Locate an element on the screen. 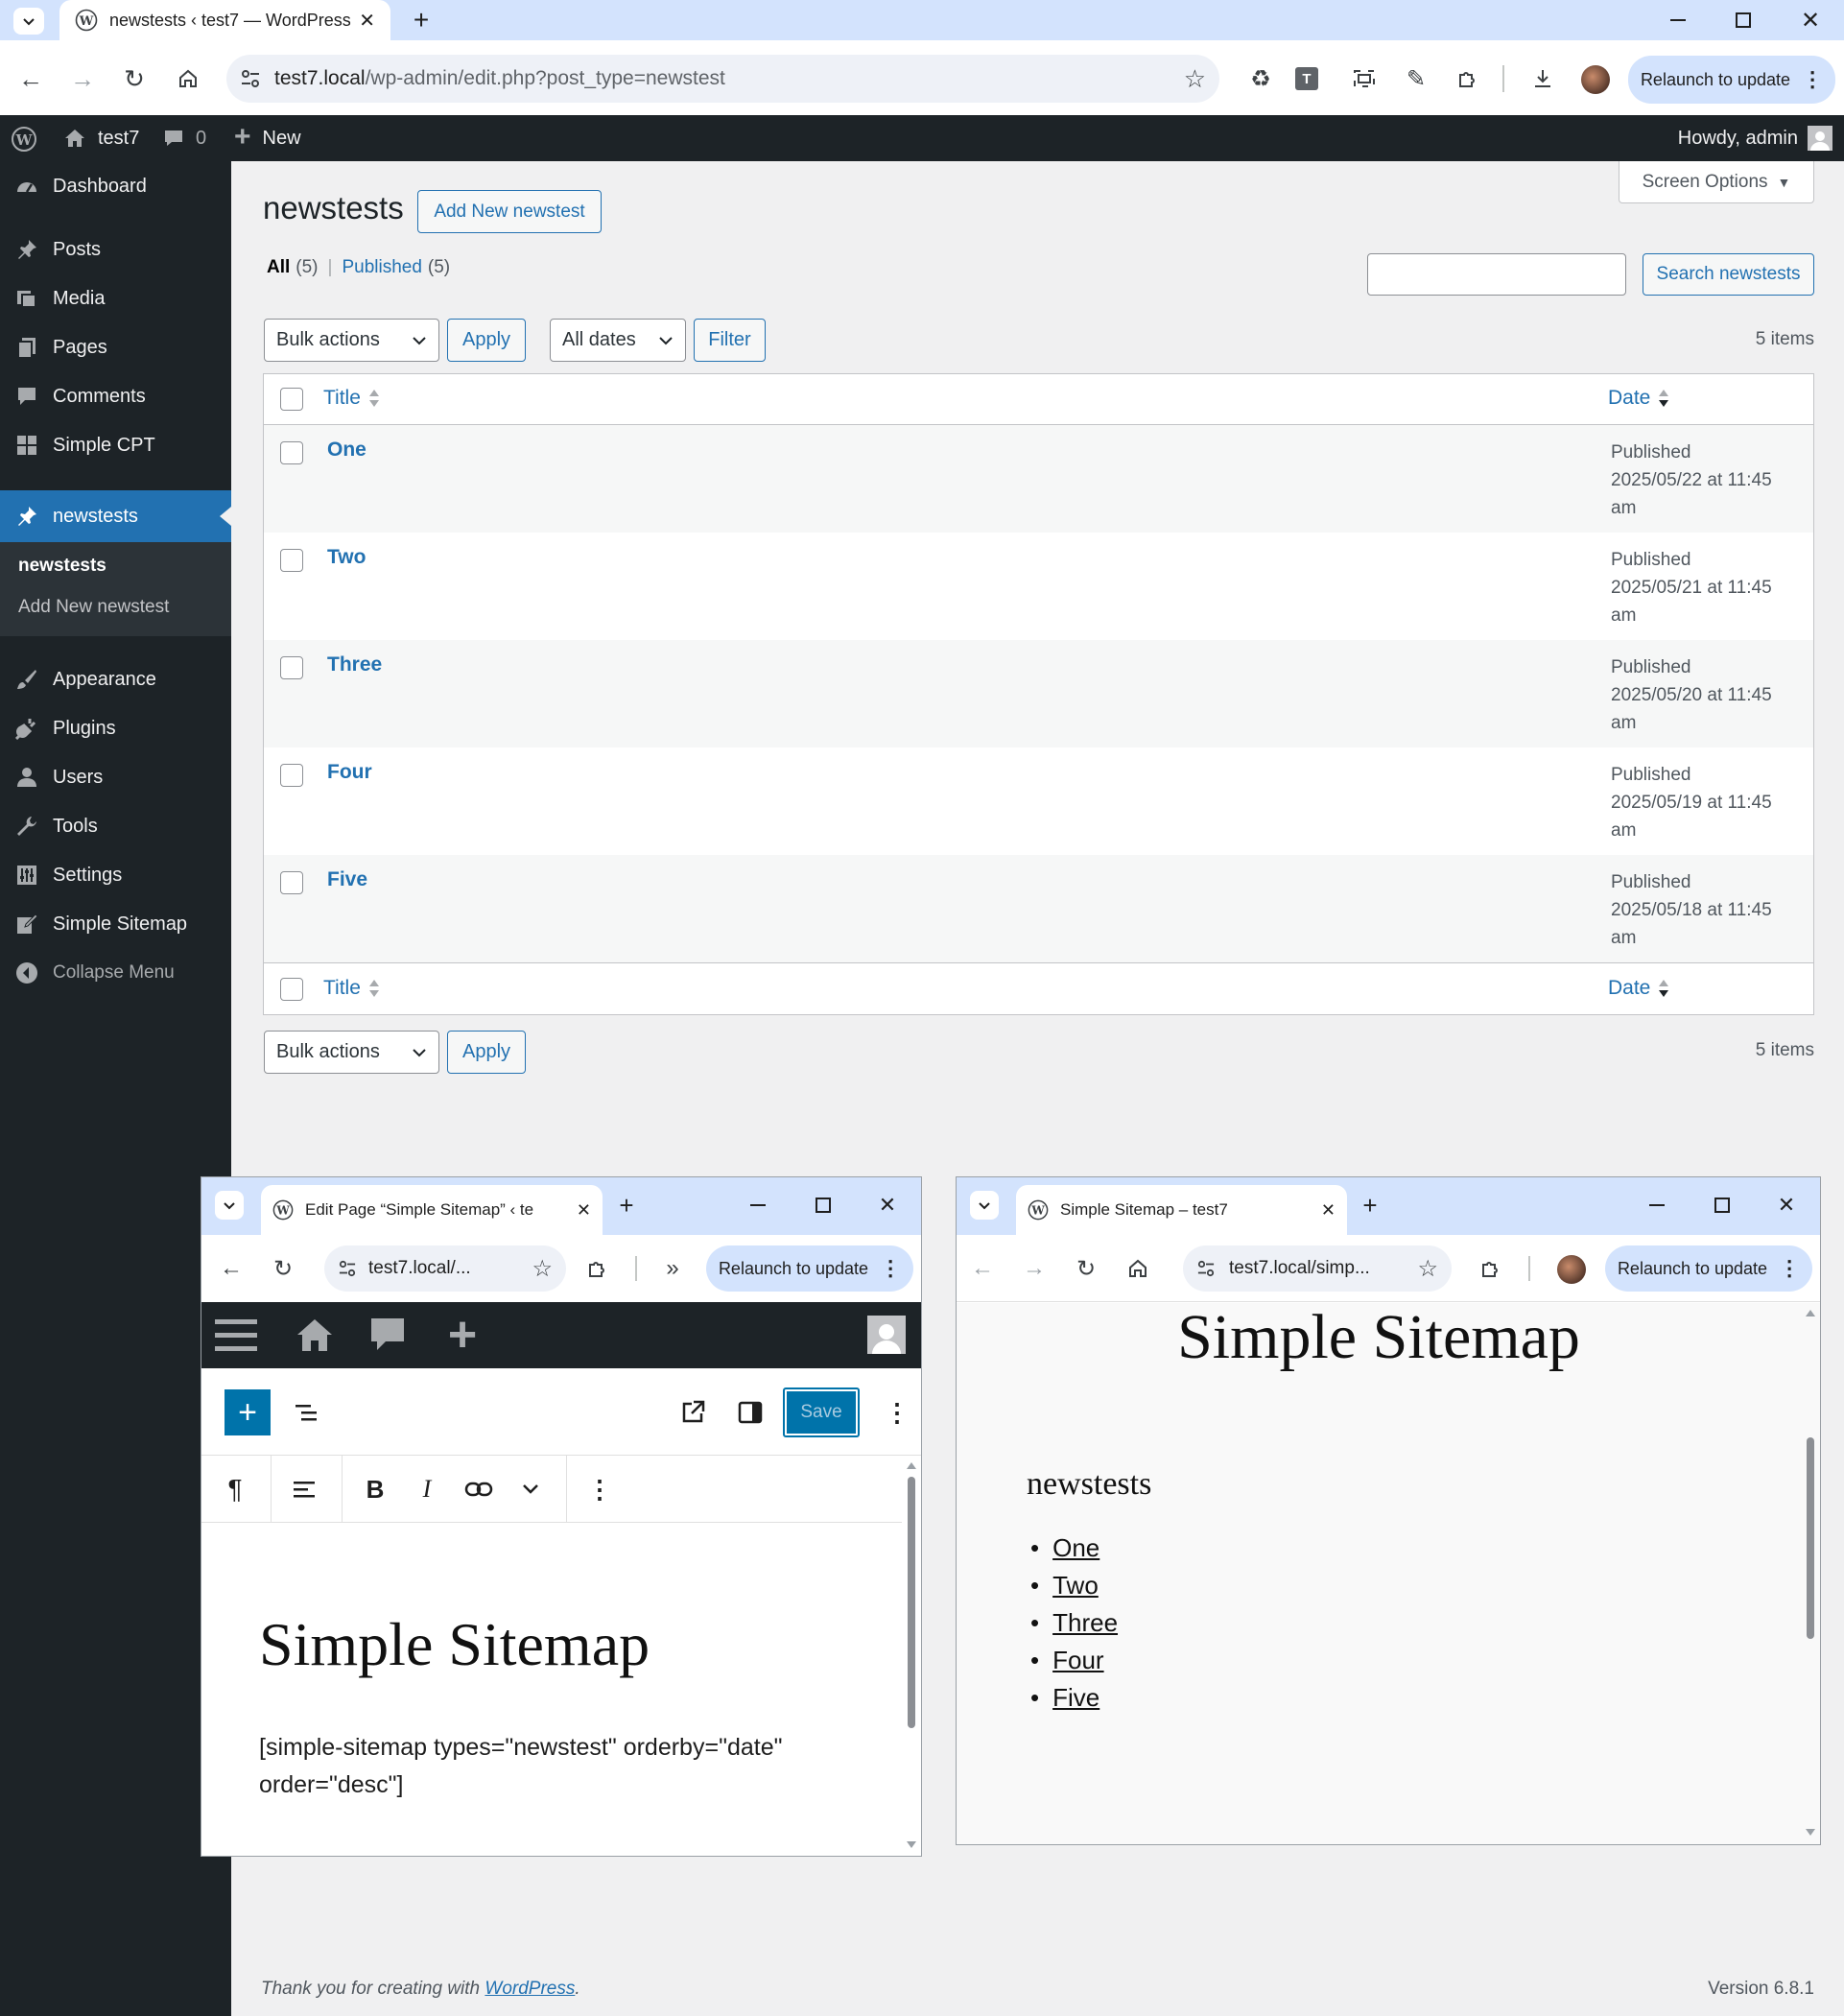 The height and width of the screenshot is (2016, 1844). sitemap-link: Three is located at coordinates (1085, 1623).